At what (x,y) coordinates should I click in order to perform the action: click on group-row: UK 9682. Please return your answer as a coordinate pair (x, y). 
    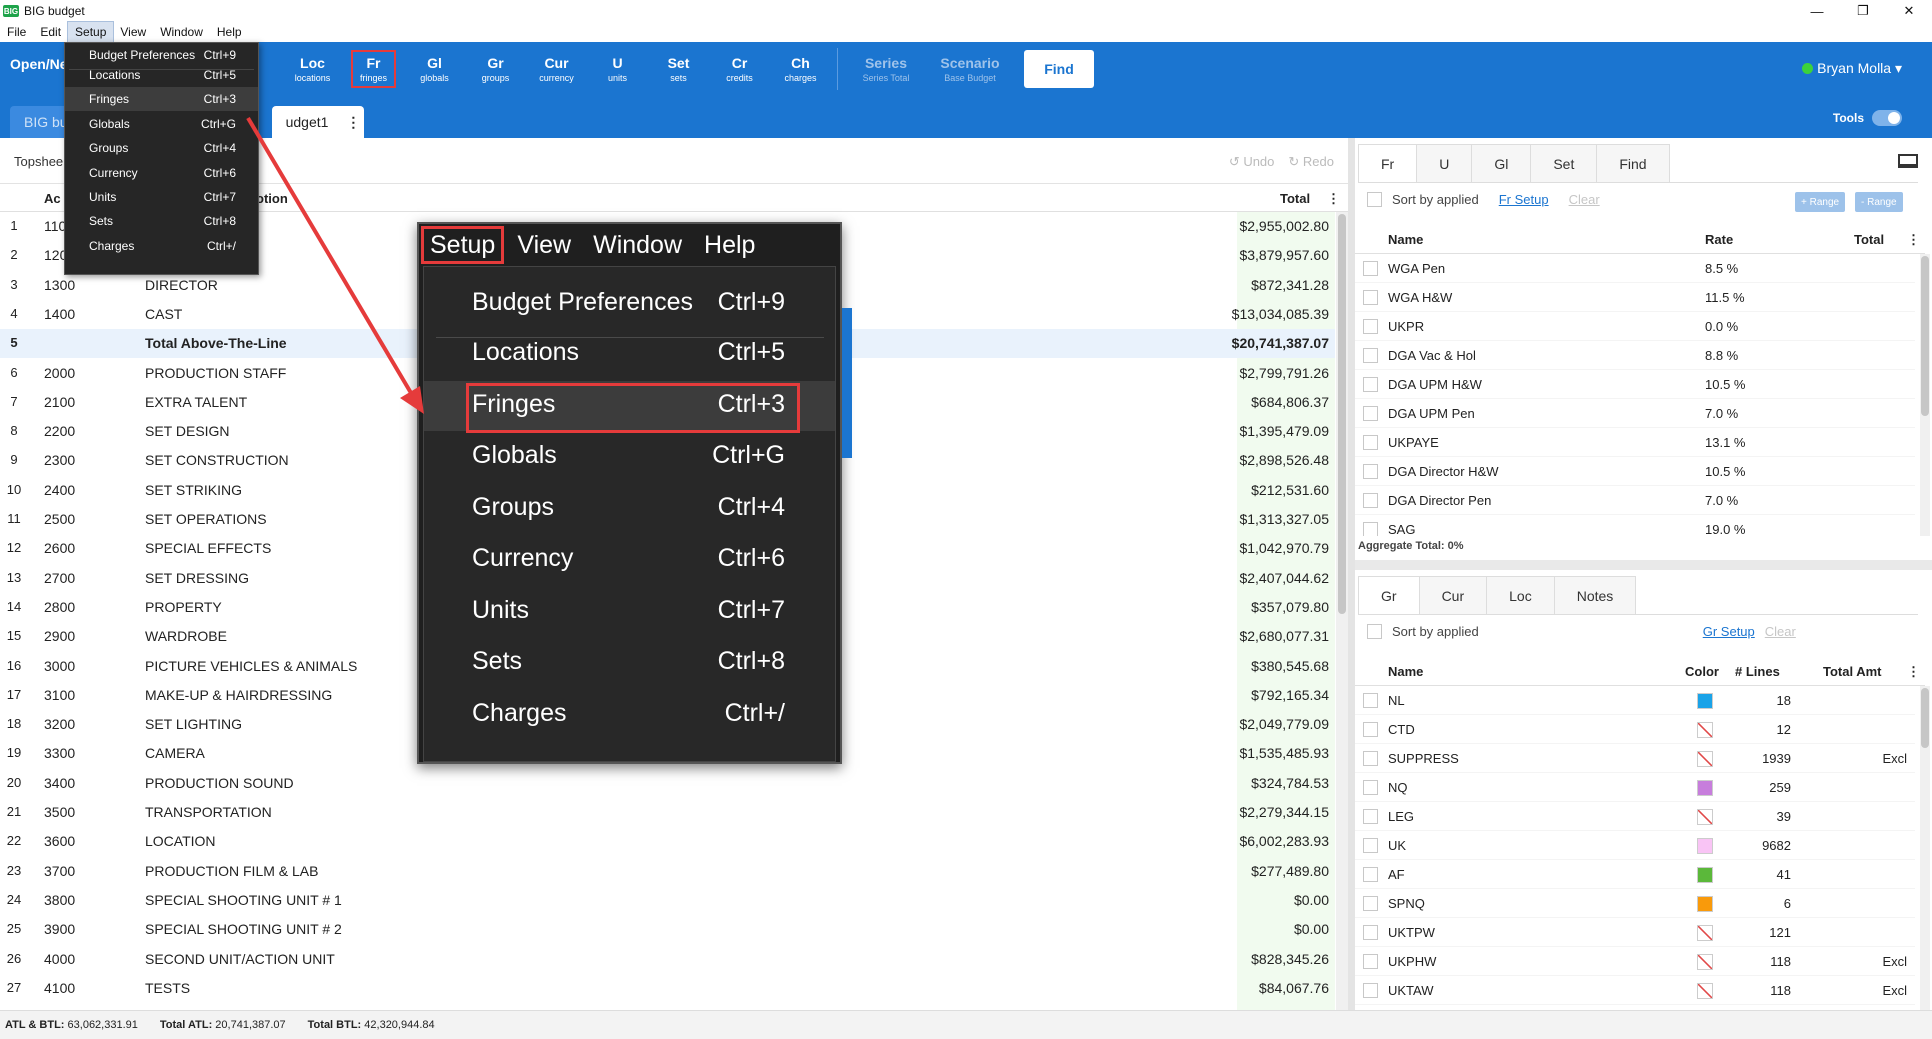
    Looking at the image, I should click on (1635, 845).